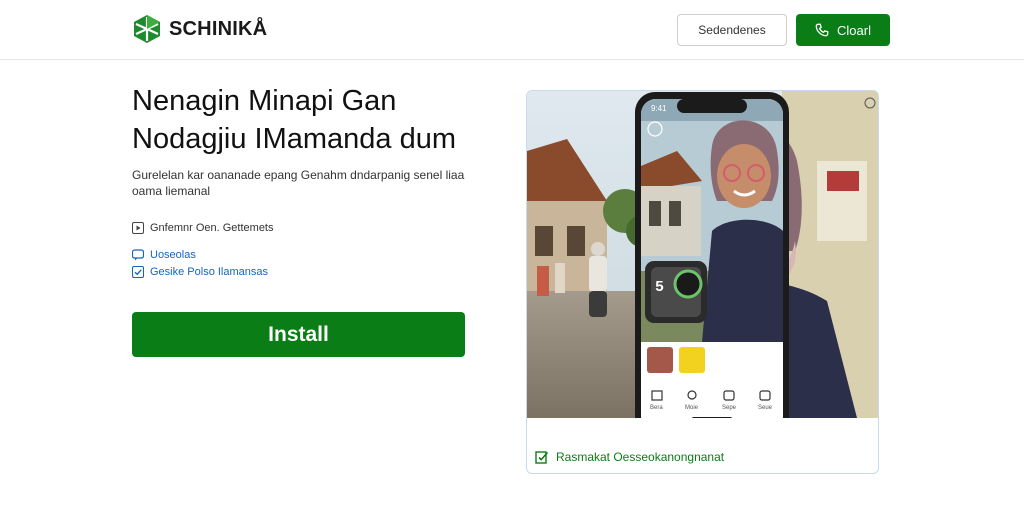  What do you see at coordinates (656, 408) in the screenshot?
I see `nav-item-label: Bera` at bounding box center [656, 408].